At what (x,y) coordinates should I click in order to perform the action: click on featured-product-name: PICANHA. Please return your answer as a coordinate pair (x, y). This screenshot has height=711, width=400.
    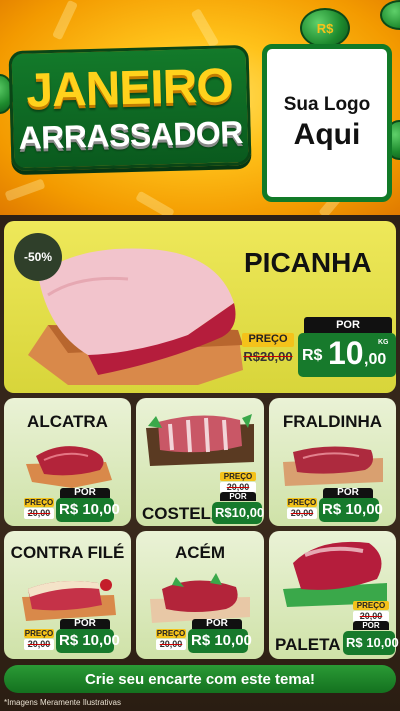
    Looking at the image, I should click on (308, 262).